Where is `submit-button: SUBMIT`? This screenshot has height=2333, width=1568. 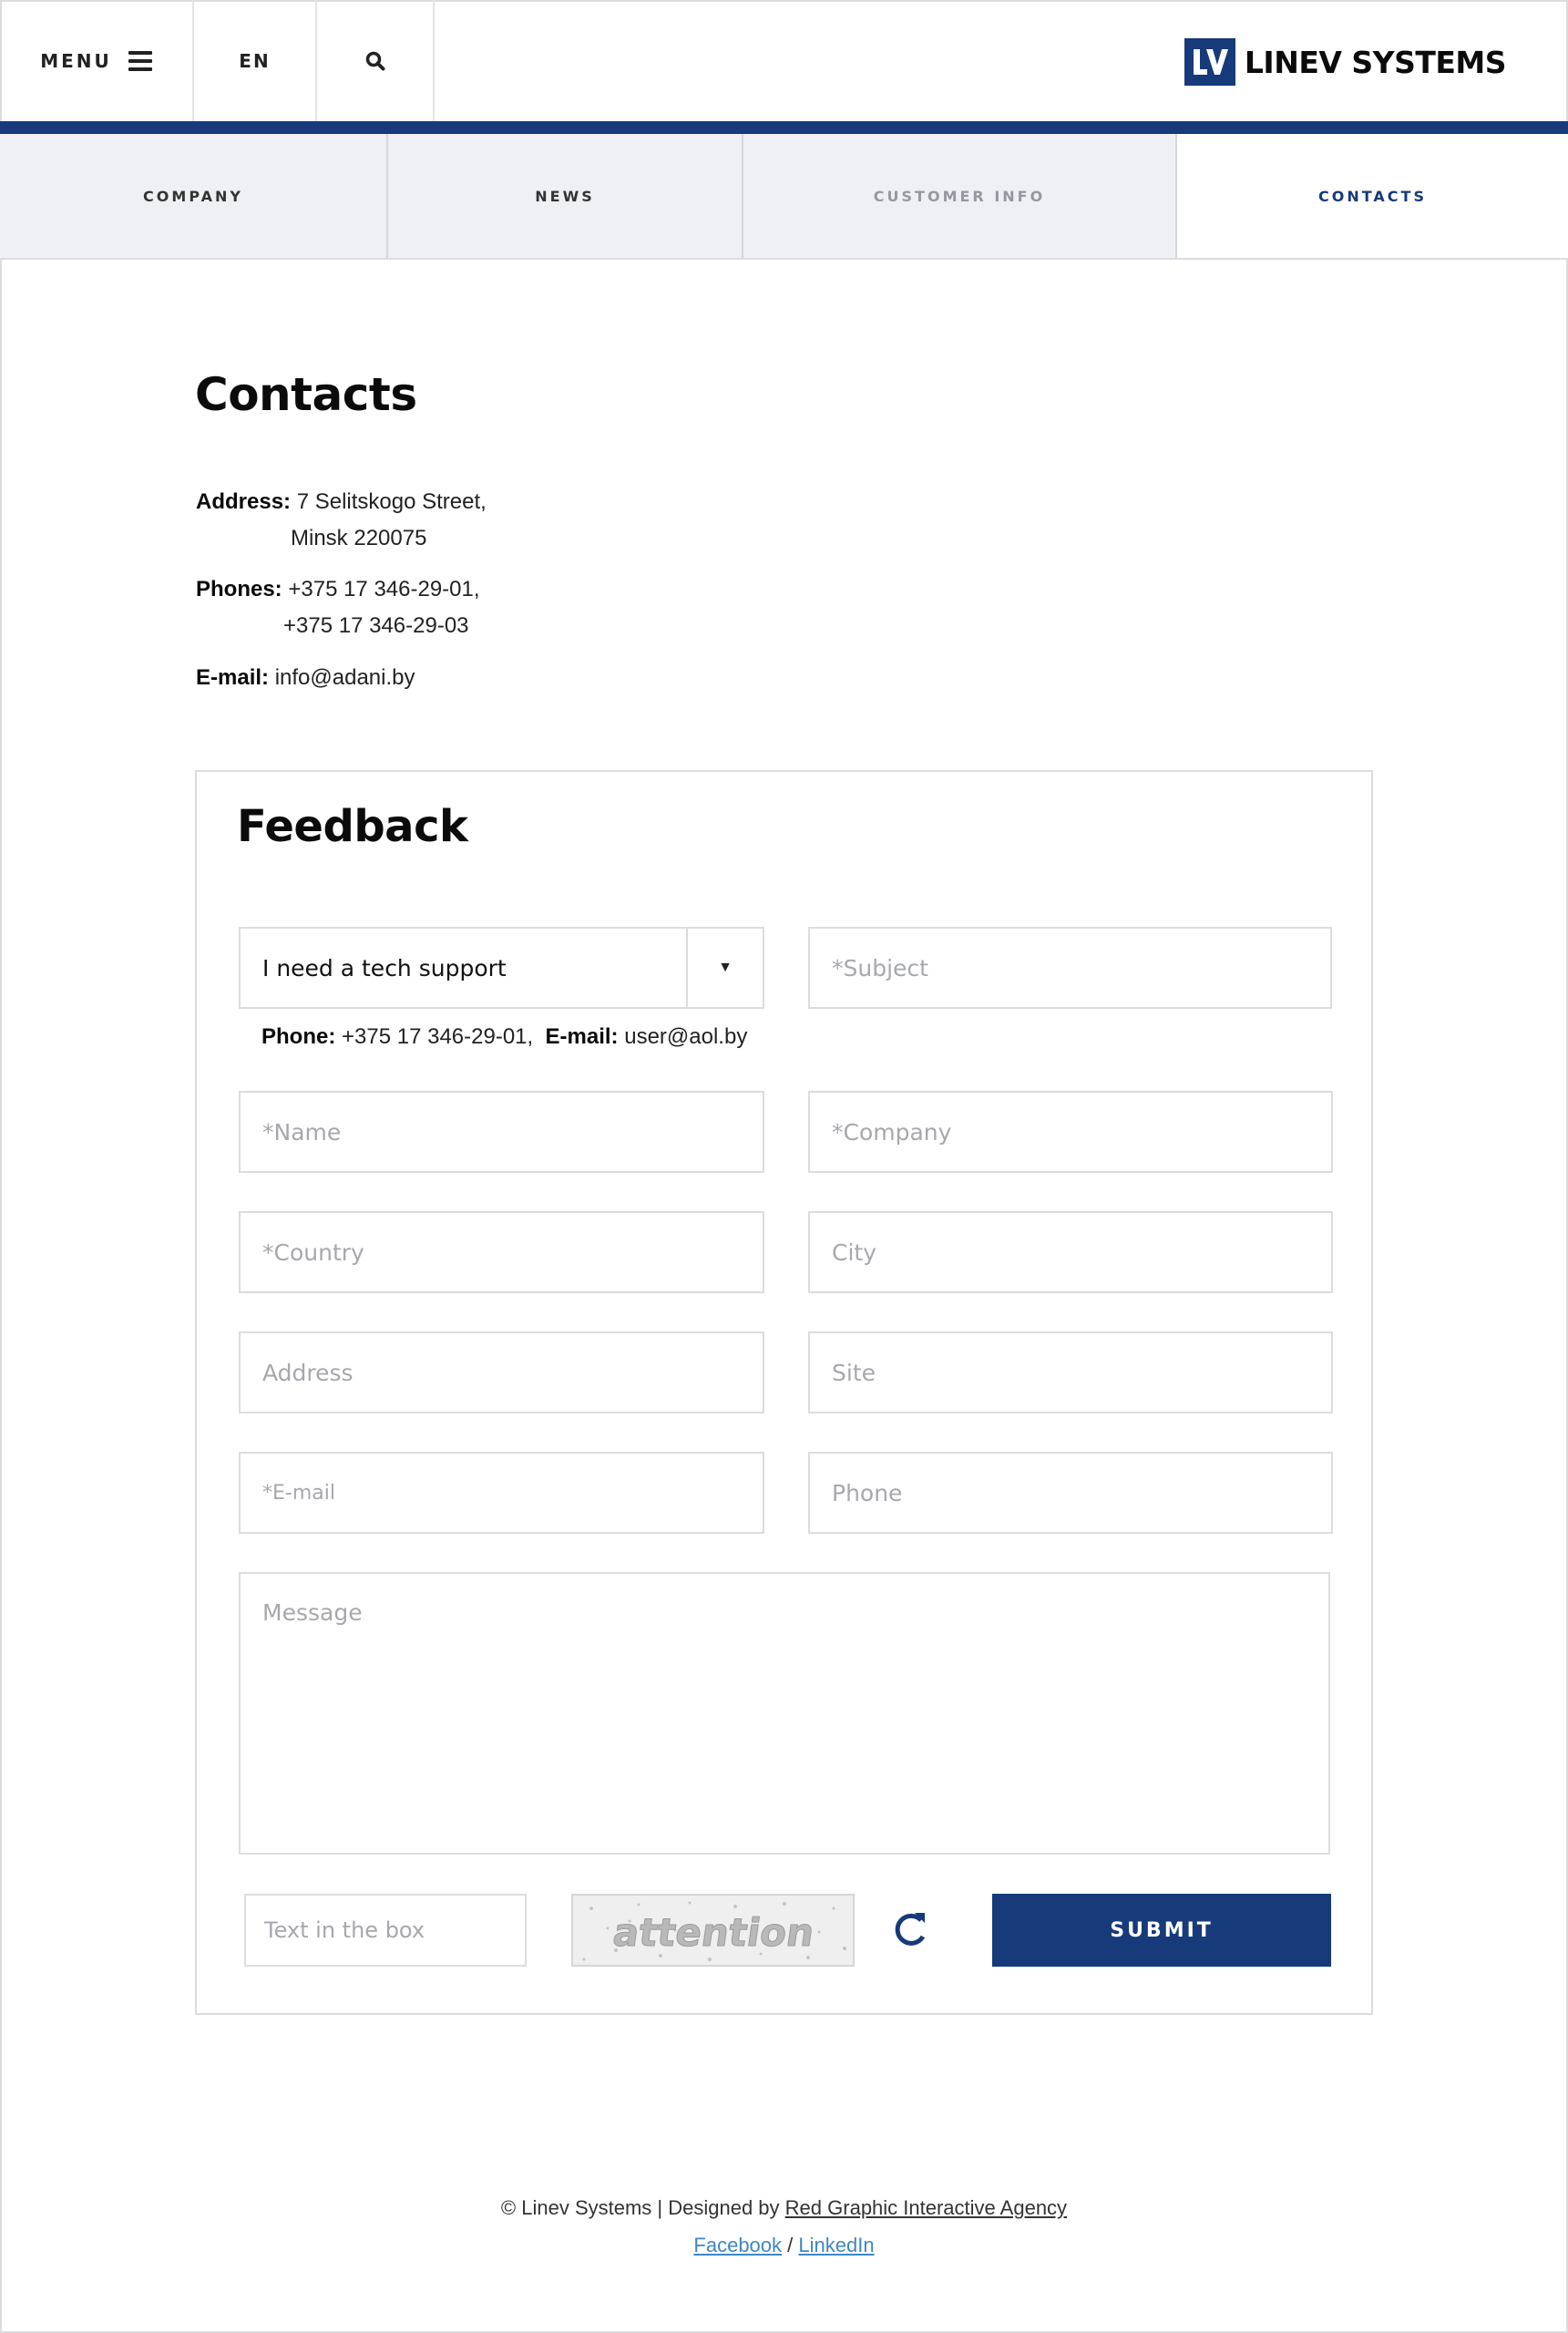 submit-button: SUBMIT is located at coordinates (1161, 1931).